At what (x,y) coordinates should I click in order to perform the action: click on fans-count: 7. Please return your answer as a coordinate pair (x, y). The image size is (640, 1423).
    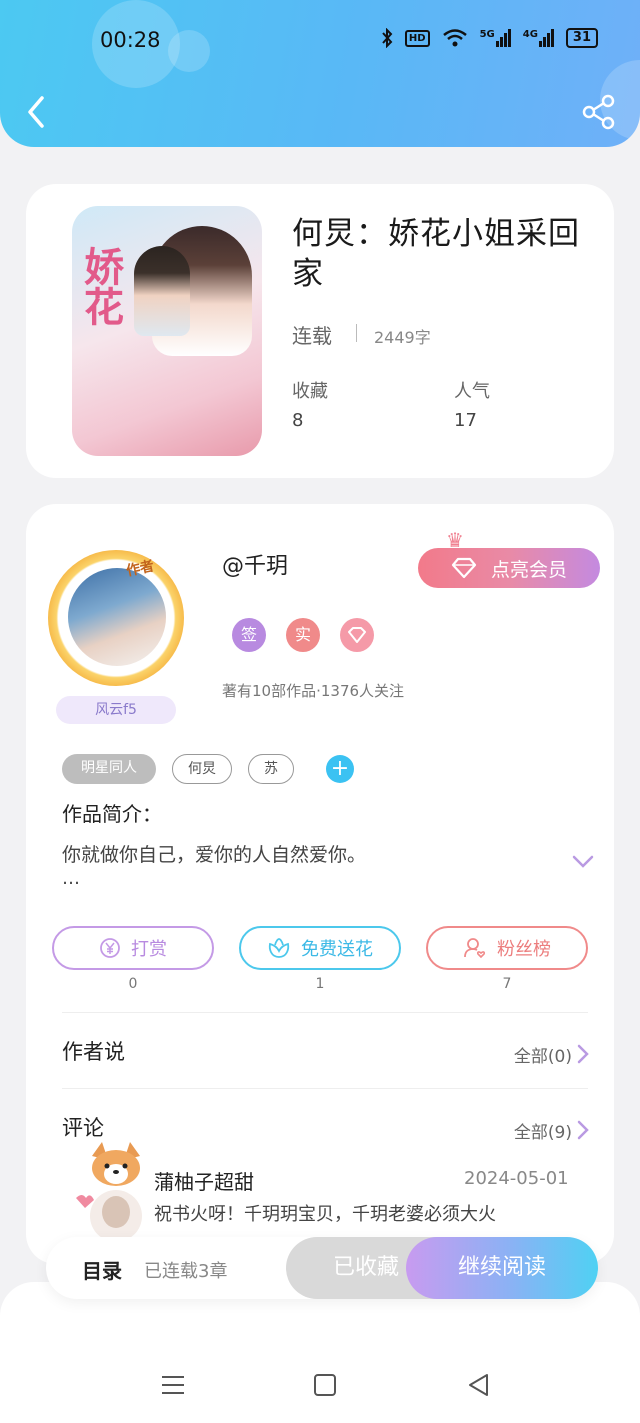
    Looking at the image, I should click on (507, 984).